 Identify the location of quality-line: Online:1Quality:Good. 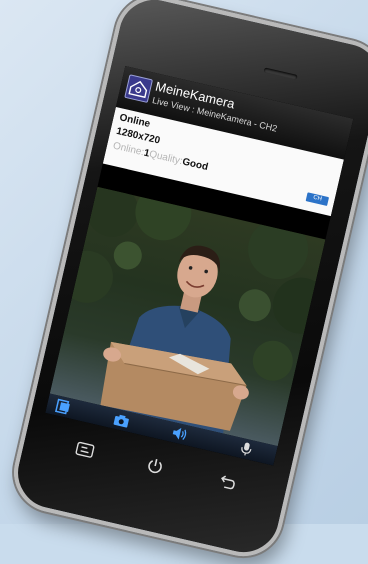
(160, 156).